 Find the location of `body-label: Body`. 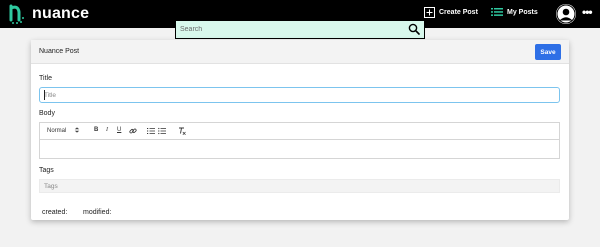

body-label: Body is located at coordinates (47, 113).